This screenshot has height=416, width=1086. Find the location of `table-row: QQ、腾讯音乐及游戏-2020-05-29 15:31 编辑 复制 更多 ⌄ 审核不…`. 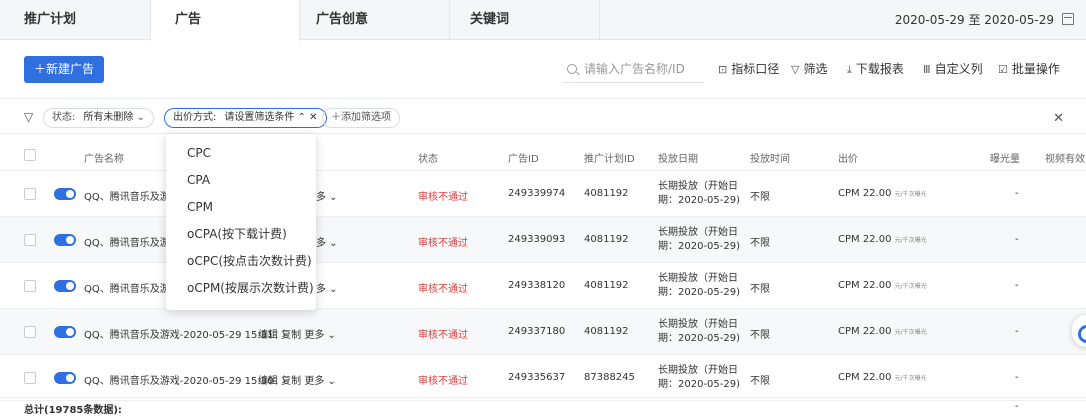

table-row: QQ、腾讯音乐及游戏-2020-05-29 15:31 编辑 复制 更多 ⌄ 审核不… is located at coordinates (543, 332).